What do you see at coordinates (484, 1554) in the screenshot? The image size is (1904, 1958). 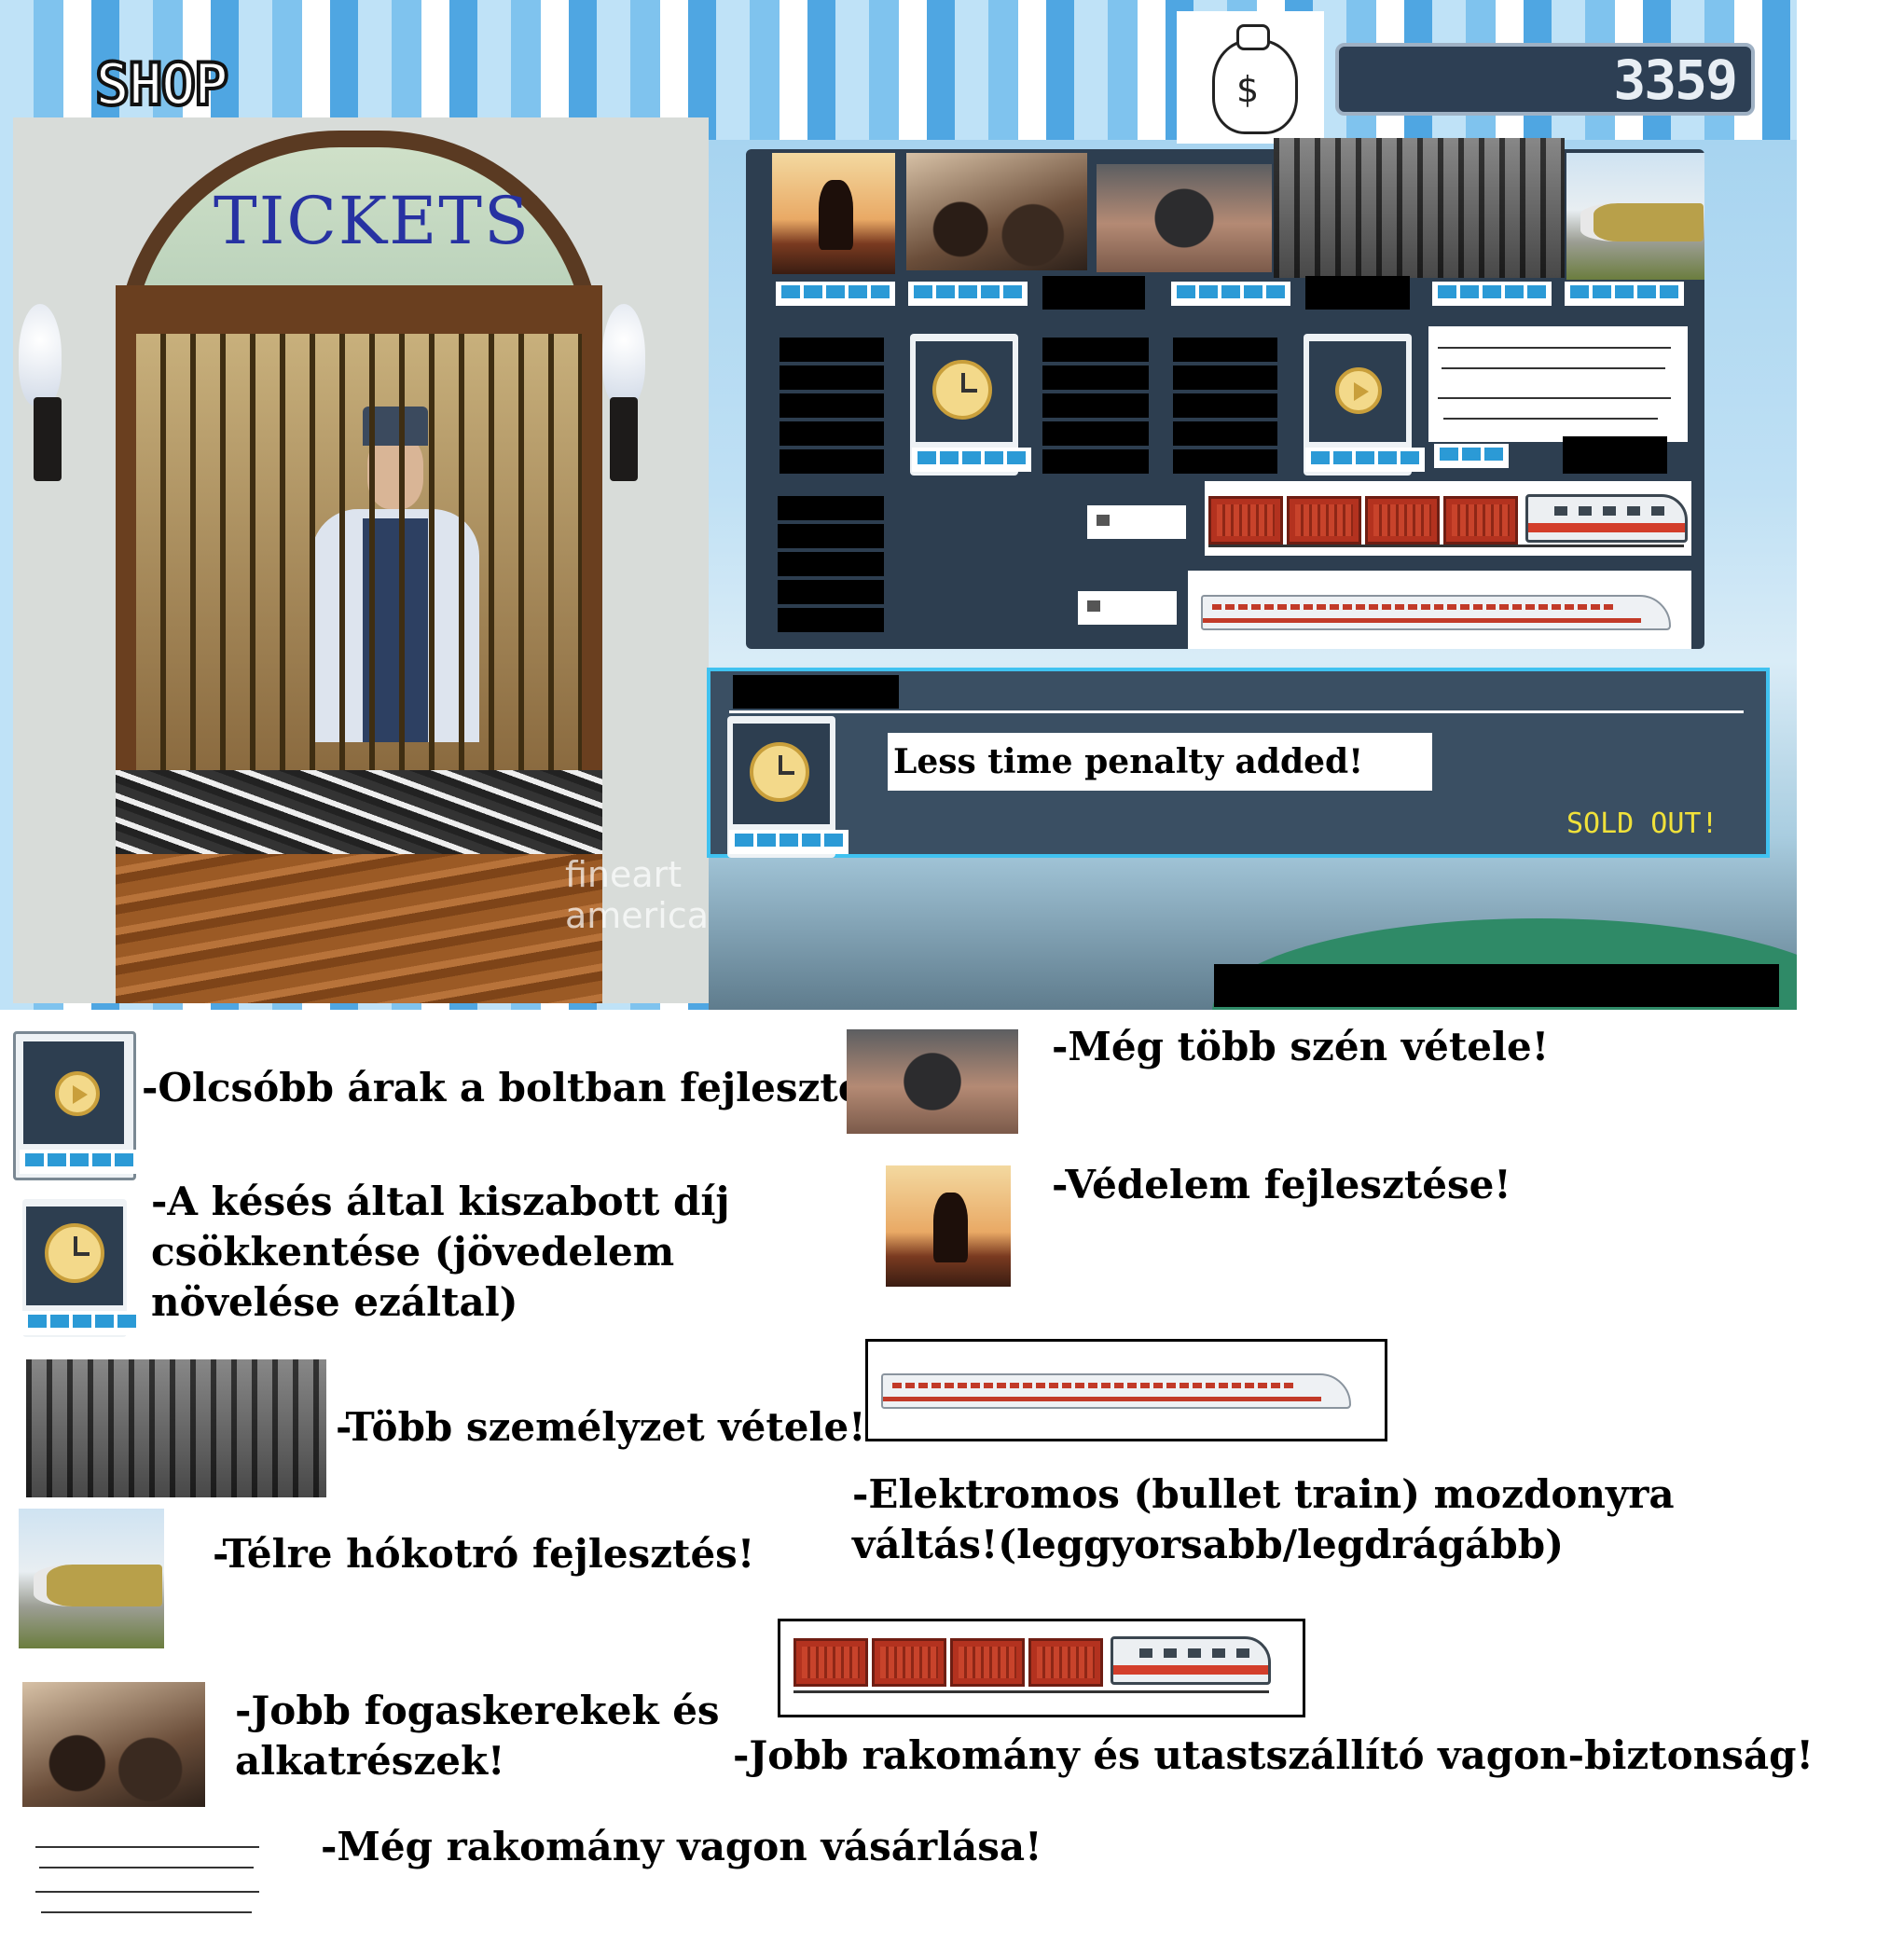 I see `legend-snowplow: -Télre hókotró fejlesztés!` at bounding box center [484, 1554].